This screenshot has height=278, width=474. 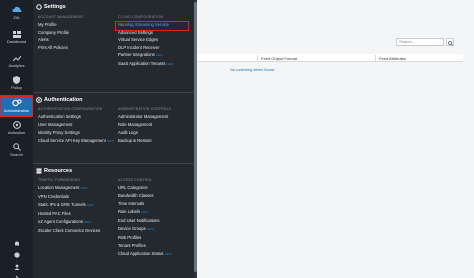 I want to click on menu-item-device-groups: Device Groups NEW, so click(x=145, y=229).